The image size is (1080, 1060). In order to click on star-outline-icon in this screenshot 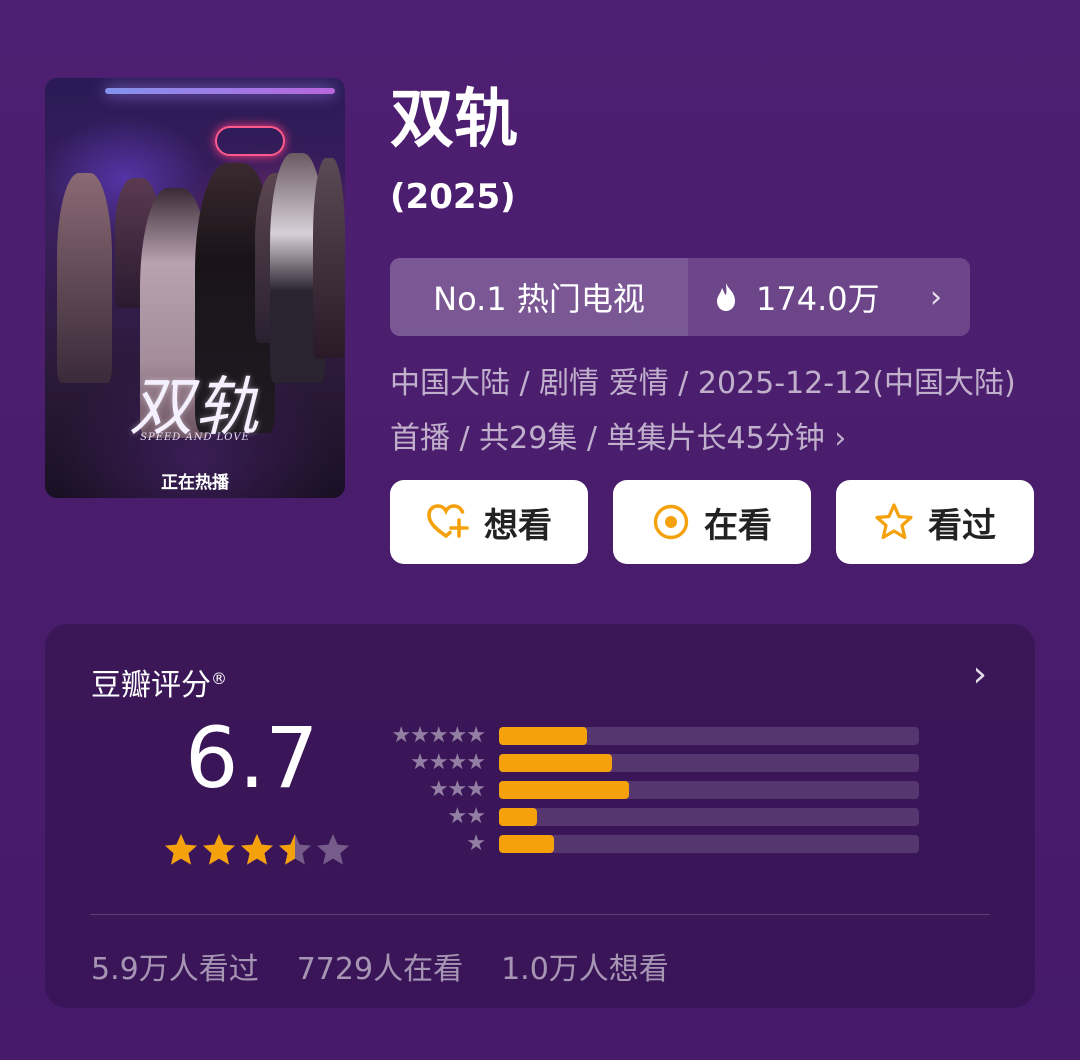, I will do `click(894, 521)`.